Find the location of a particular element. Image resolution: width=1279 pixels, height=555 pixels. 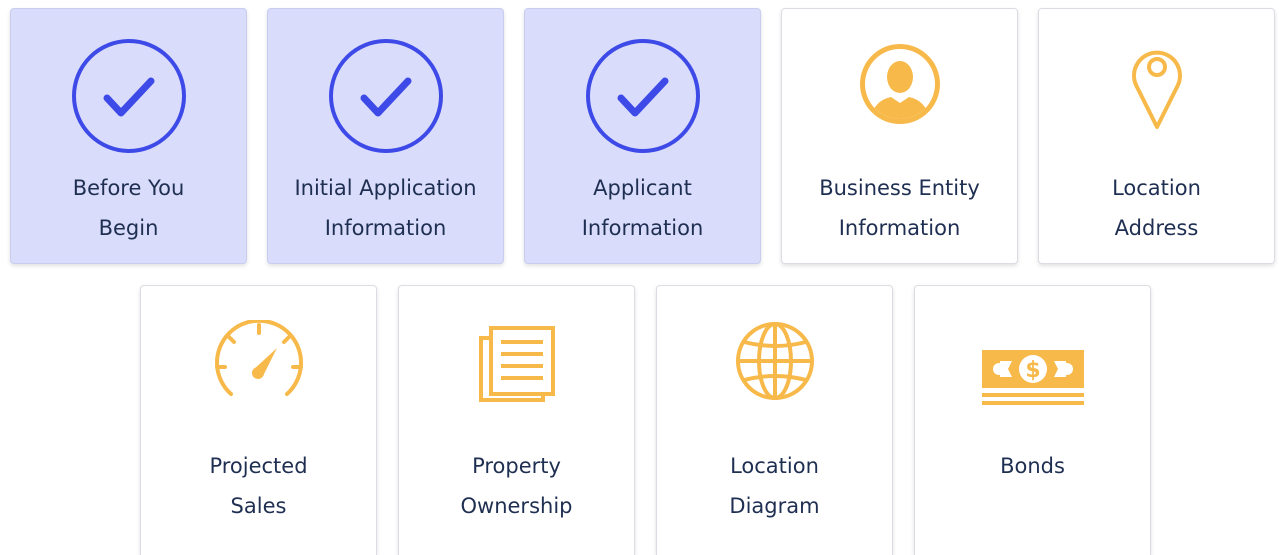

step-card-initial-application-information: Initial Application Information is located at coordinates (385, 136).